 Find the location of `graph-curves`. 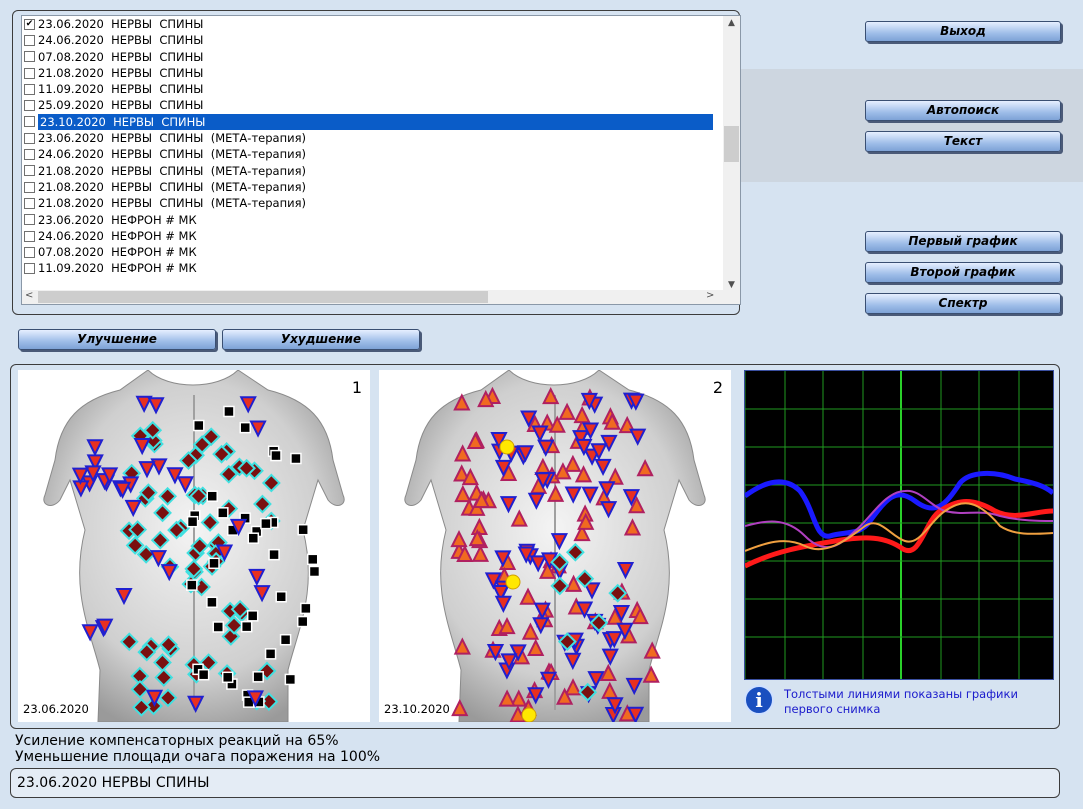

graph-curves is located at coordinates (899, 520).